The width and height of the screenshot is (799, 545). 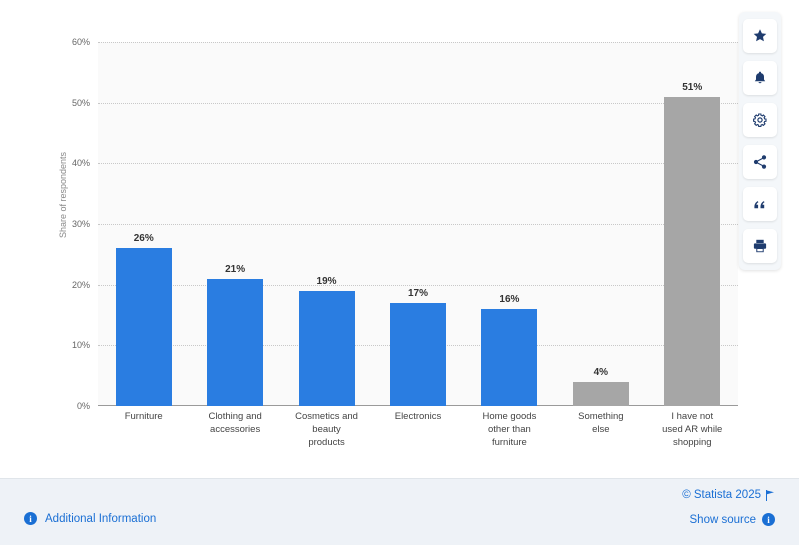 What do you see at coordinates (417, 293) in the screenshot?
I see `bar-value-label: 17%` at bounding box center [417, 293].